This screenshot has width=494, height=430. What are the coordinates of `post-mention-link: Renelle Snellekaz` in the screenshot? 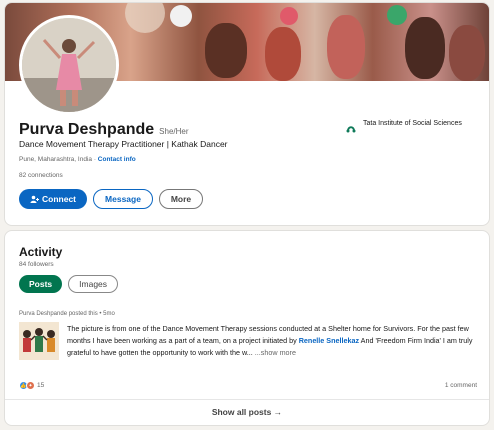 It's located at (329, 340).